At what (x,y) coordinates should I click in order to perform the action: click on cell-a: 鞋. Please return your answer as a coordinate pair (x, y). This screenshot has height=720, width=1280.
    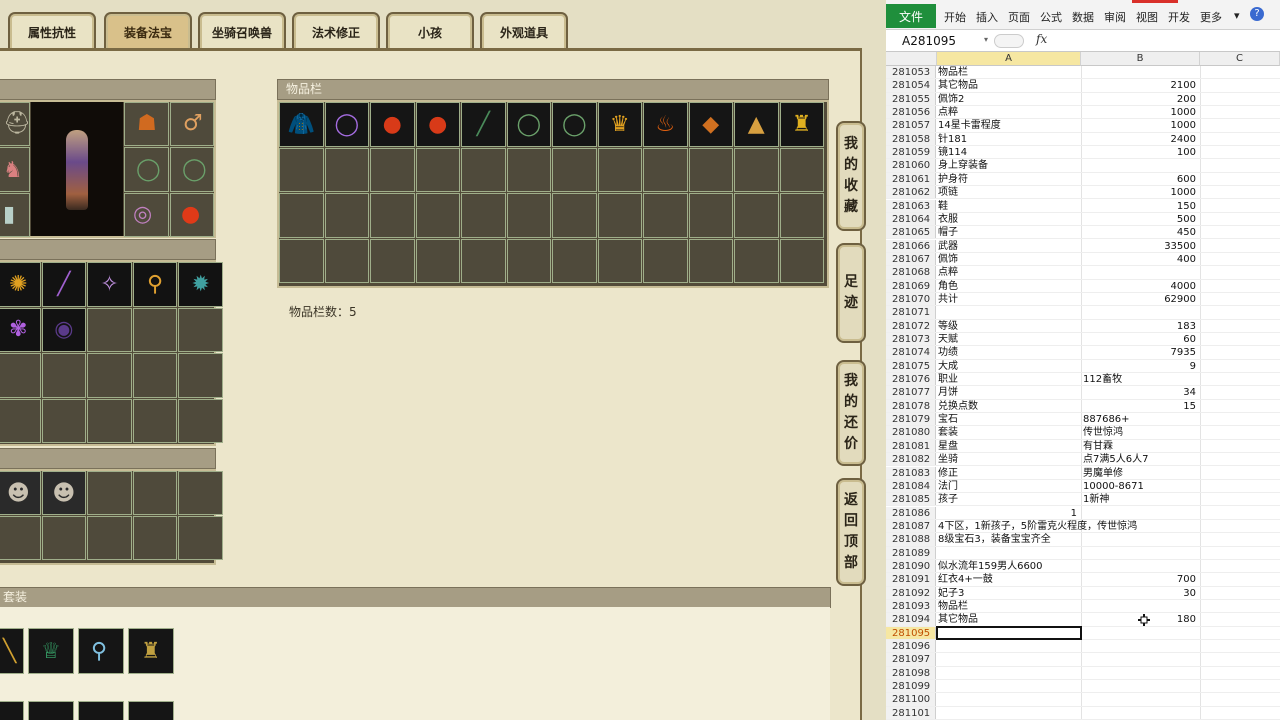
    Looking at the image, I should click on (1009, 206).